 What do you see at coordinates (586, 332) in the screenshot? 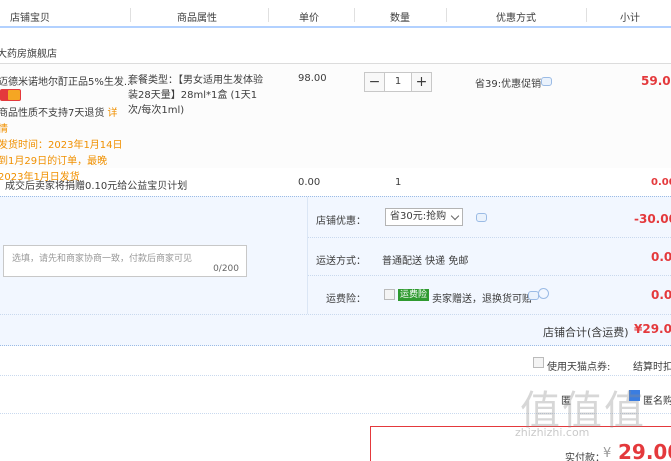
I see `shop-total-label: 店铺合计(含运费)` at bounding box center [586, 332].